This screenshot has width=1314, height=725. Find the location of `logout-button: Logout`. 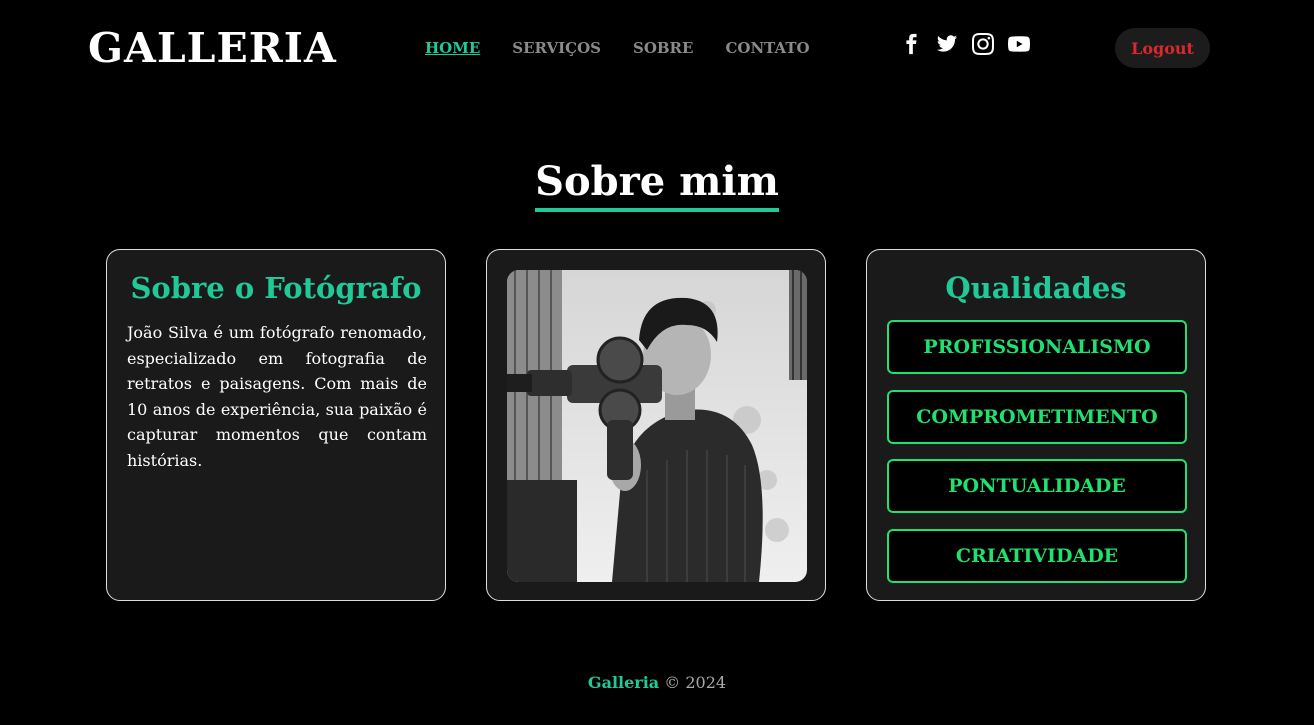

logout-button: Logout is located at coordinates (1162, 48).